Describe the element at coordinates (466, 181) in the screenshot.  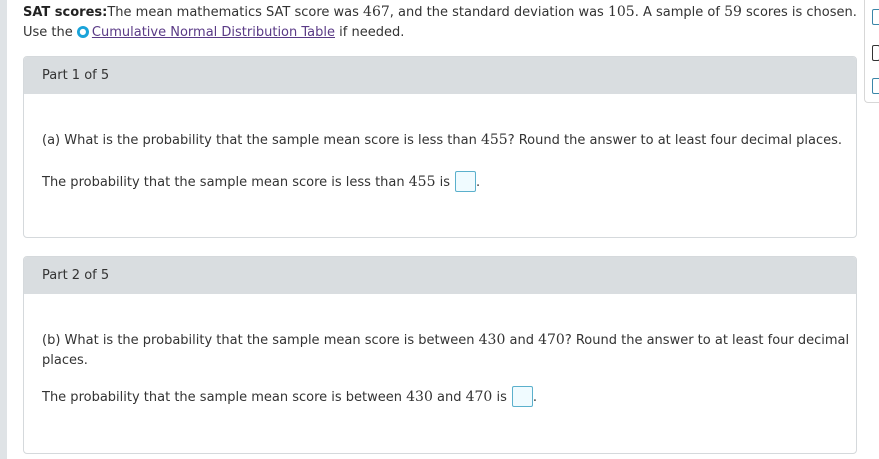
I see `part-1-answer-input` at that location.